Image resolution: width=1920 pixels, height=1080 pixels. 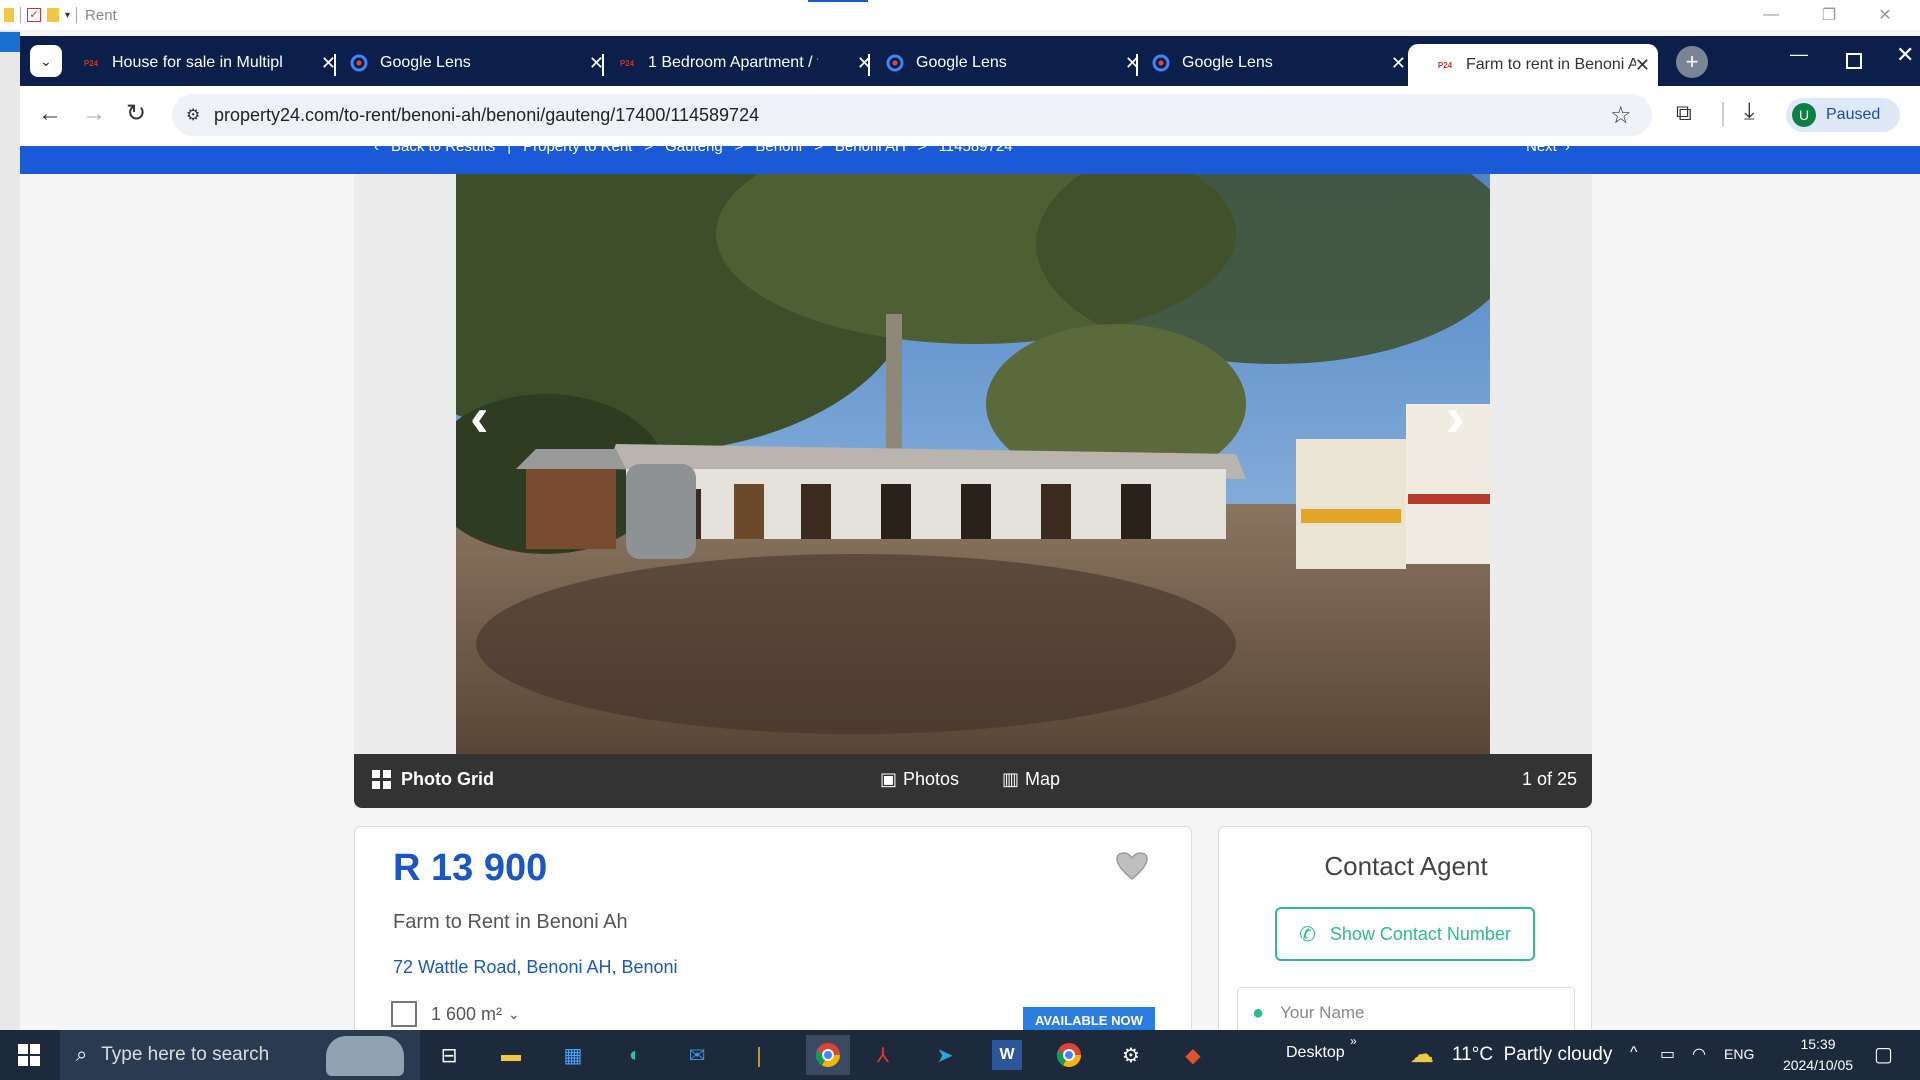 What do you see at coordinates (1634, 1053) in the screenshot?
I see `show-hidden-icons-icon: ^` at bounding box center [1634, 1053].